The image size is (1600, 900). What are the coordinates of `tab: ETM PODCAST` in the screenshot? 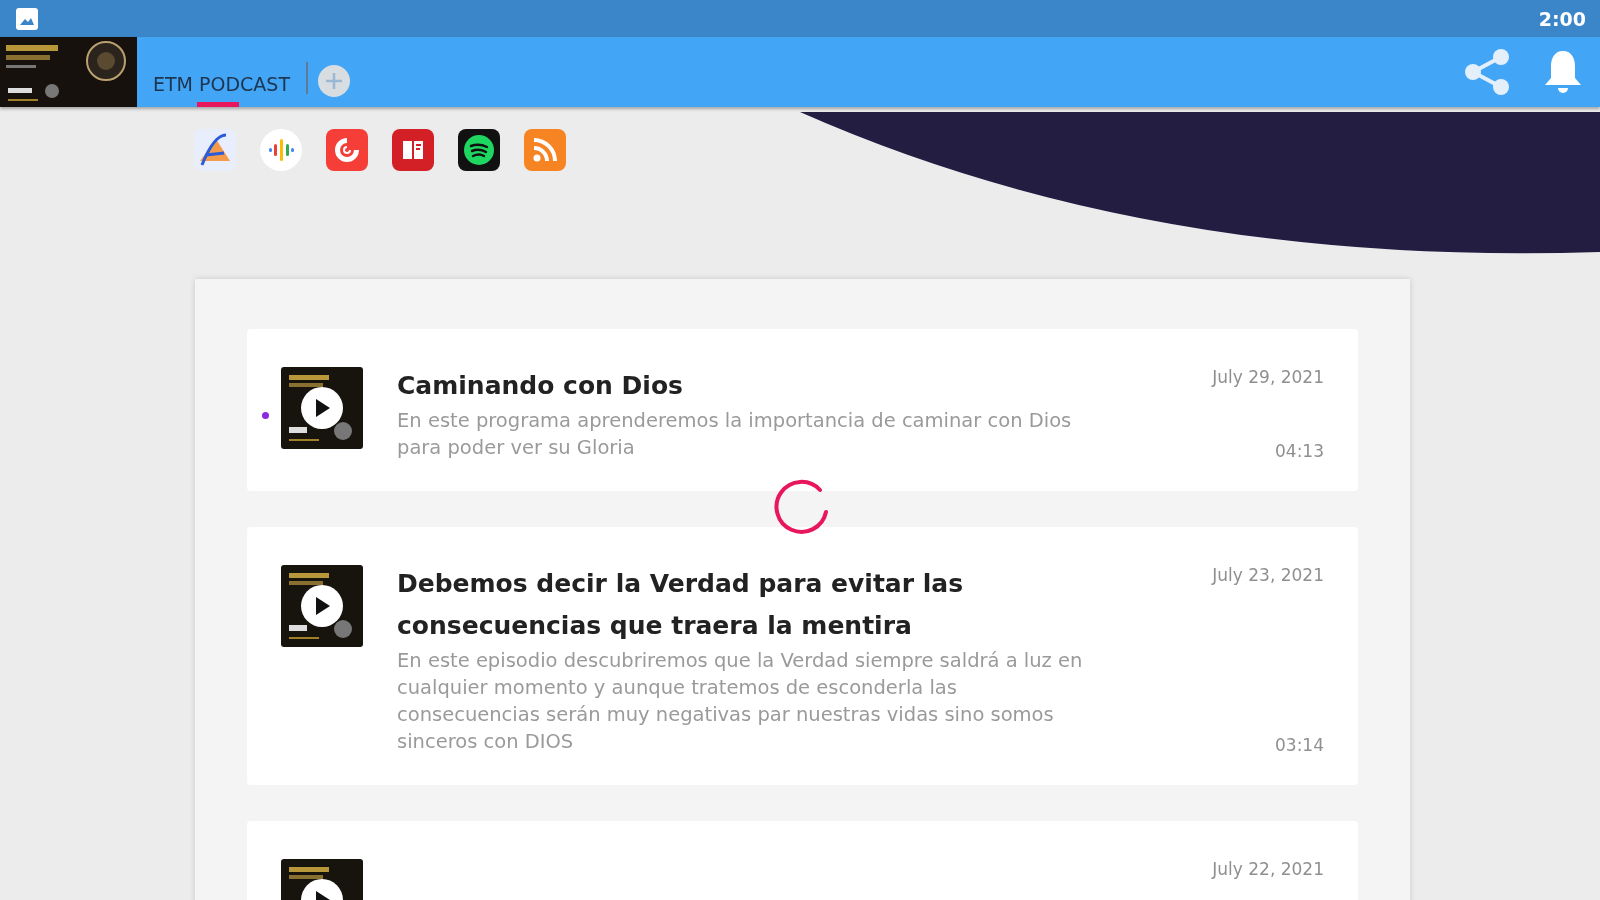 It's located at (222, 72).